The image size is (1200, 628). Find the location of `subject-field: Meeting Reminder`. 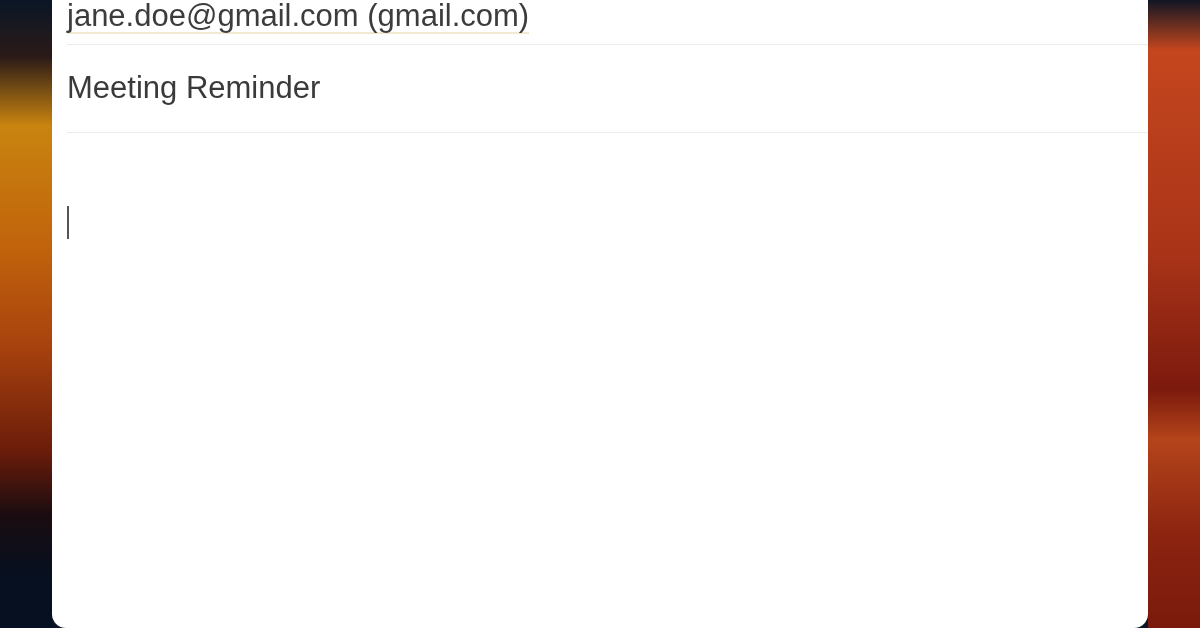

subject-field: Meeting Reminder is located at coordinates (194, 88).